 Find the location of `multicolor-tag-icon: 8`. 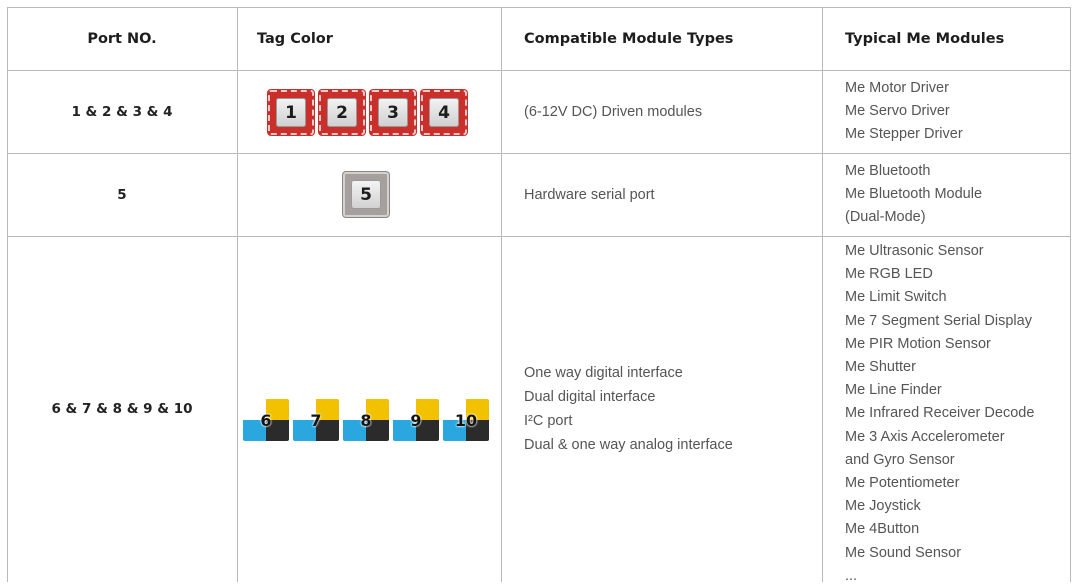

multicolor-tag-icon: 8 is located at coordinates (366, 420).